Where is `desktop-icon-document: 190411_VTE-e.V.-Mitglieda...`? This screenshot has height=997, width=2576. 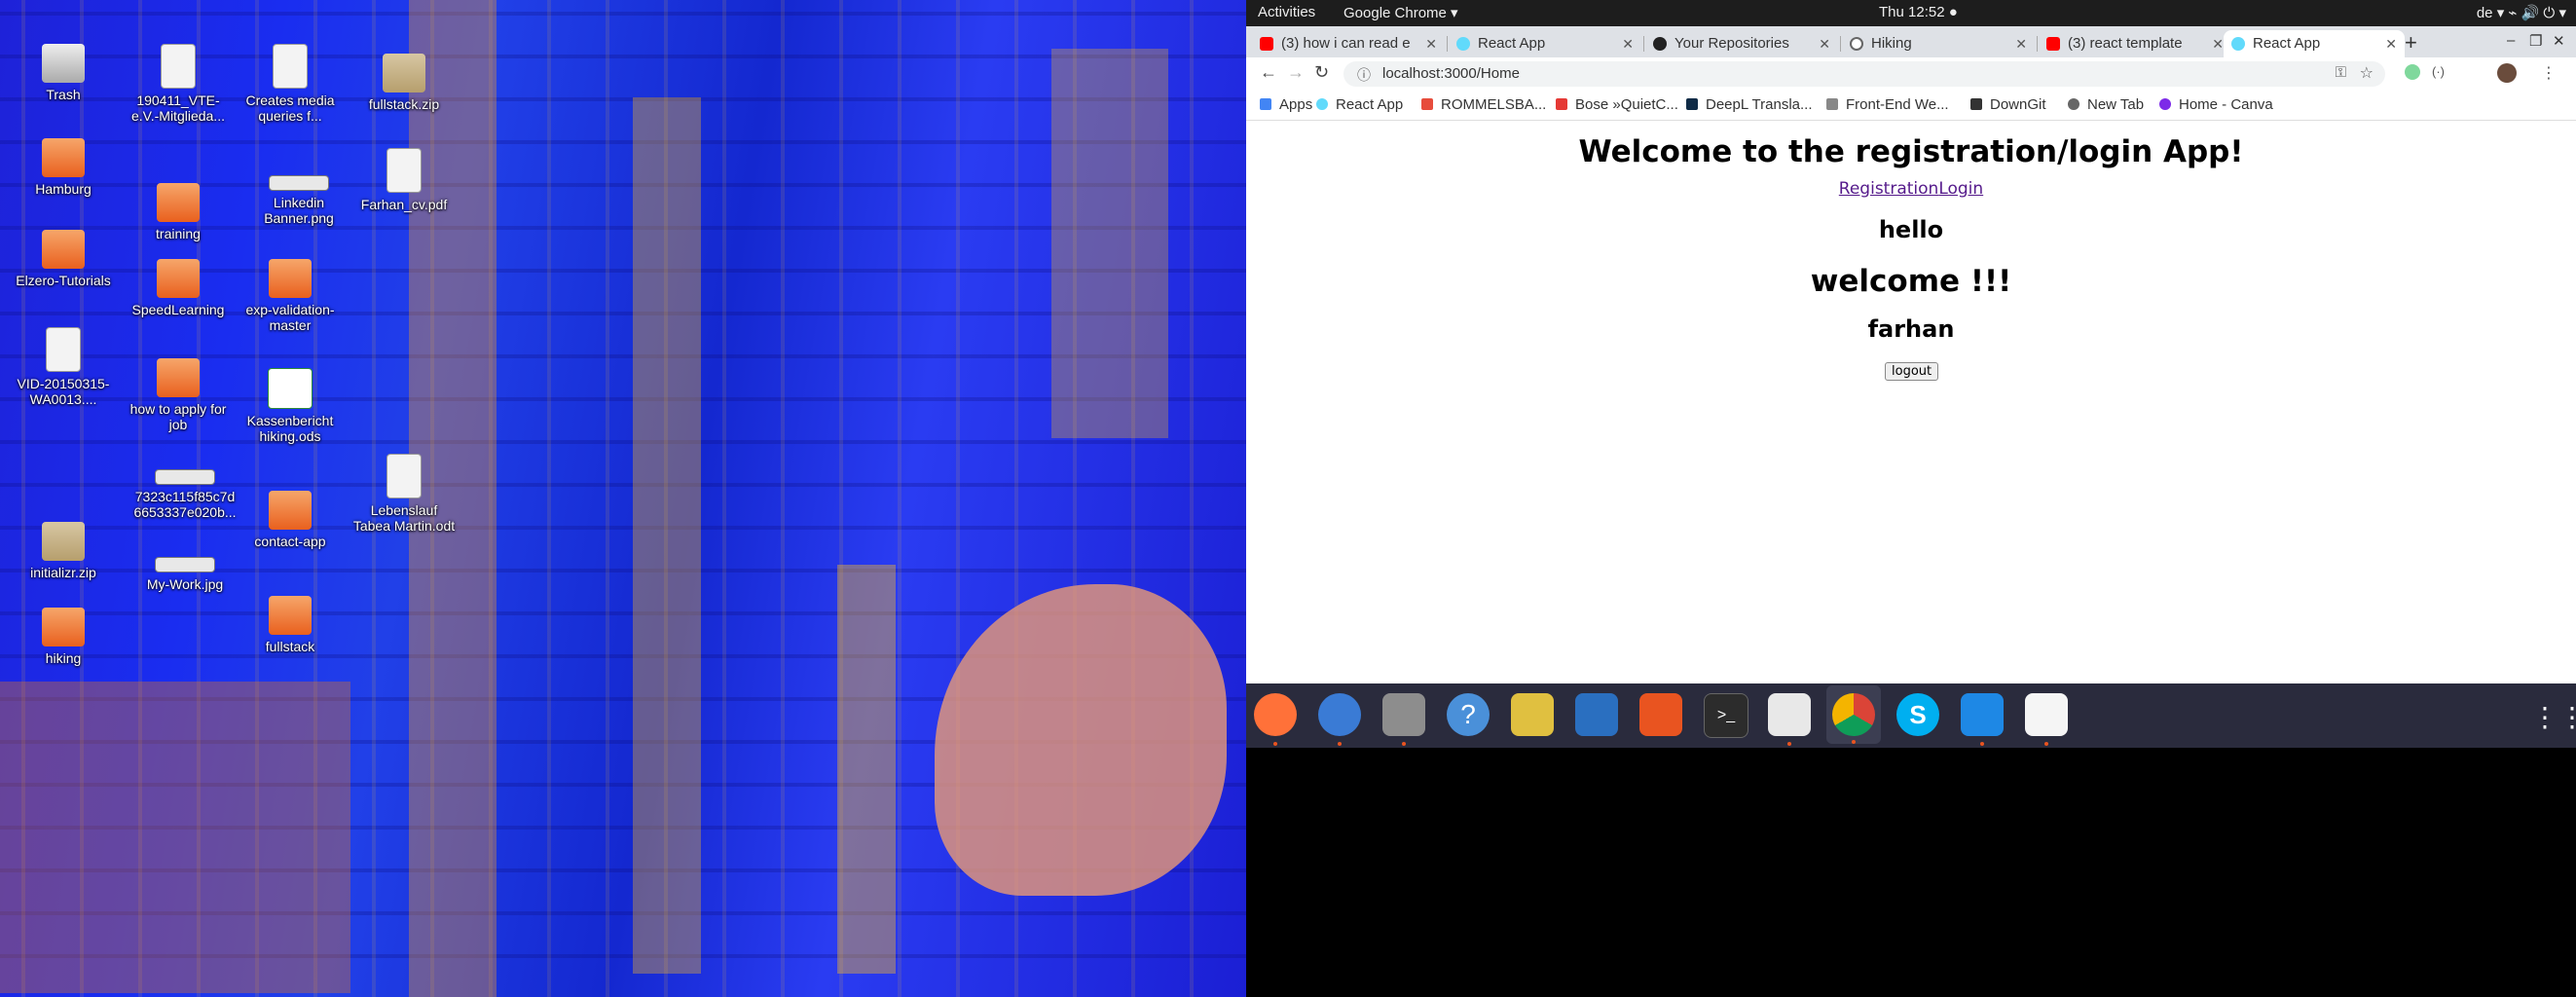
desktop-icon-document: 190411_VTE-e.V.-Mitglieda... is located at coordinates (178, 84).